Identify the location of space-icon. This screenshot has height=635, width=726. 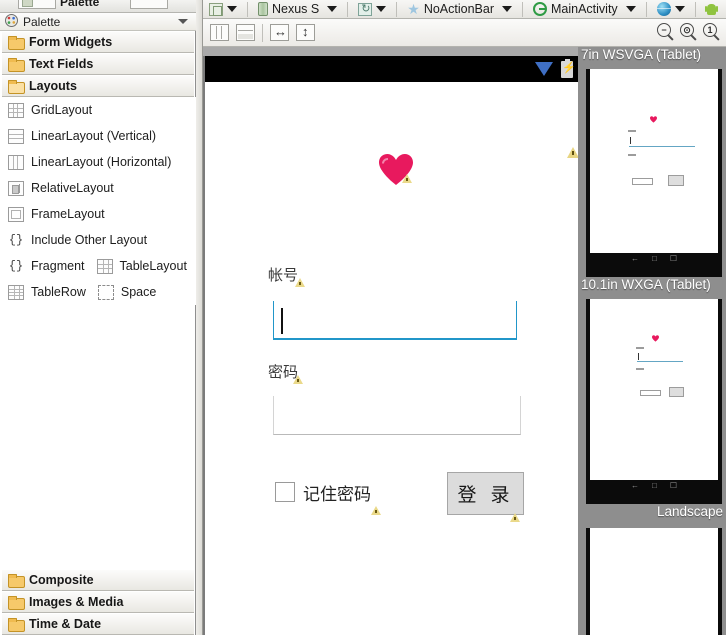
(105, 292).